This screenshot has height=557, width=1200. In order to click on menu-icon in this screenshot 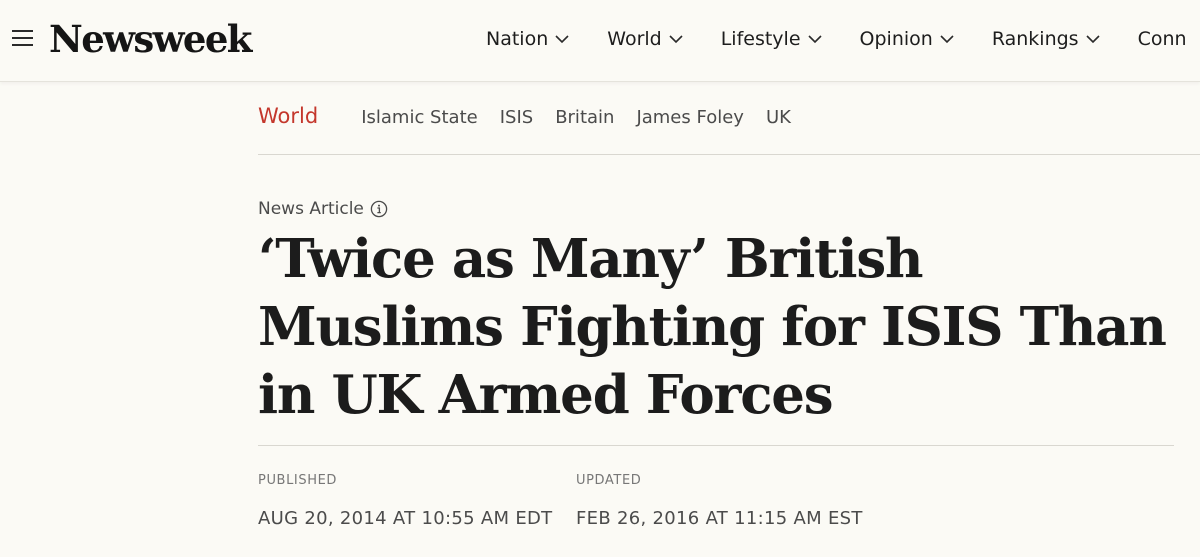, I will do `click(22, 39)`.